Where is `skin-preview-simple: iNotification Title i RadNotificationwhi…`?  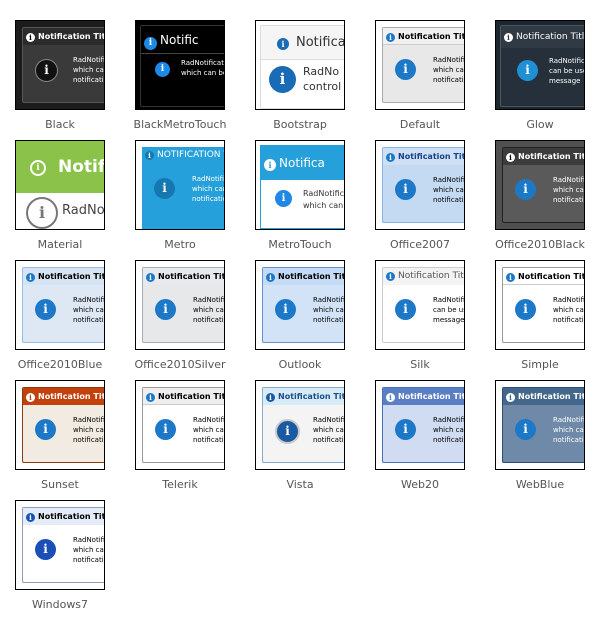 skin-preview-simple: iNotification Title i RadNotificationwhi… is located at coordinates (540, 305).